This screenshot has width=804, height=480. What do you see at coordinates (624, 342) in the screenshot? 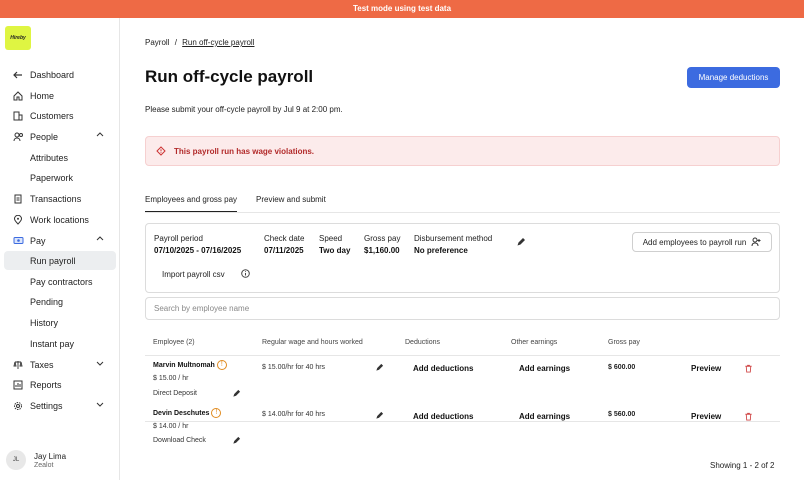
I see `column-header-gross-pay: Gross pay` at bounding box center [624, 342].